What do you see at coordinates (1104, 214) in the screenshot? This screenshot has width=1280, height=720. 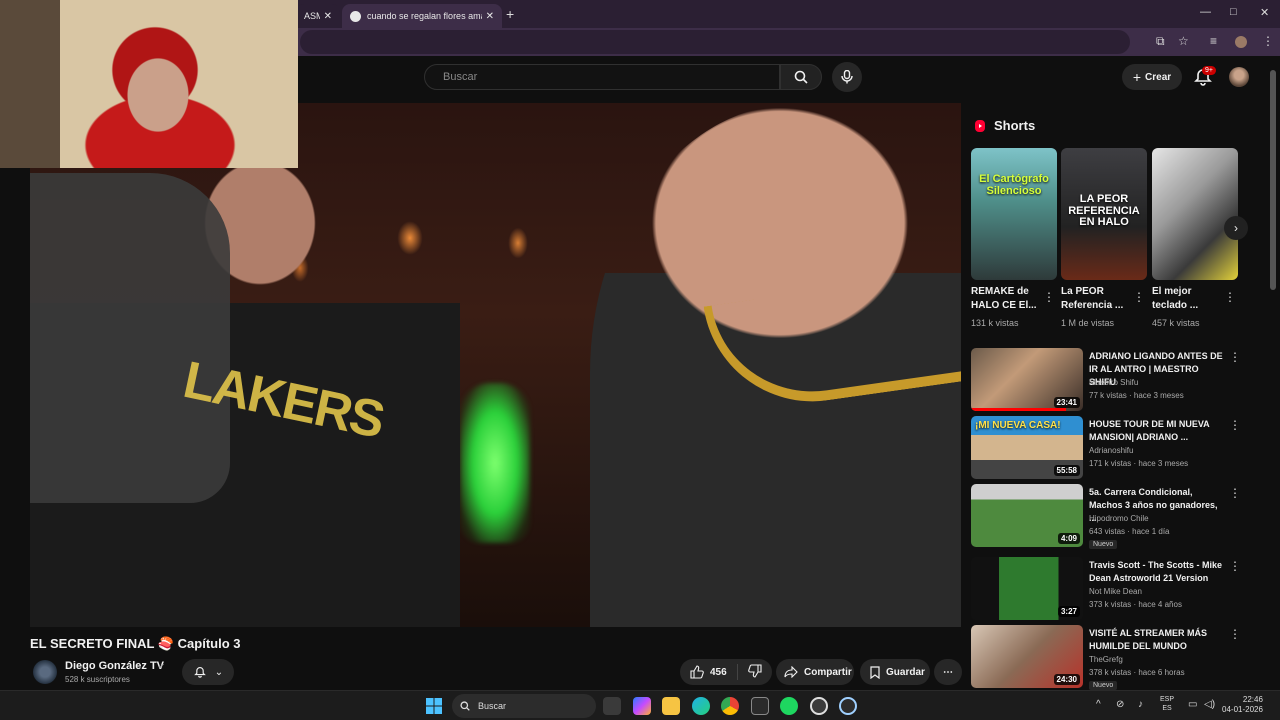 I see `short-thumbnail: LA PEOR REFERENCIA EN HALO` at bounding box center [1104, 214].